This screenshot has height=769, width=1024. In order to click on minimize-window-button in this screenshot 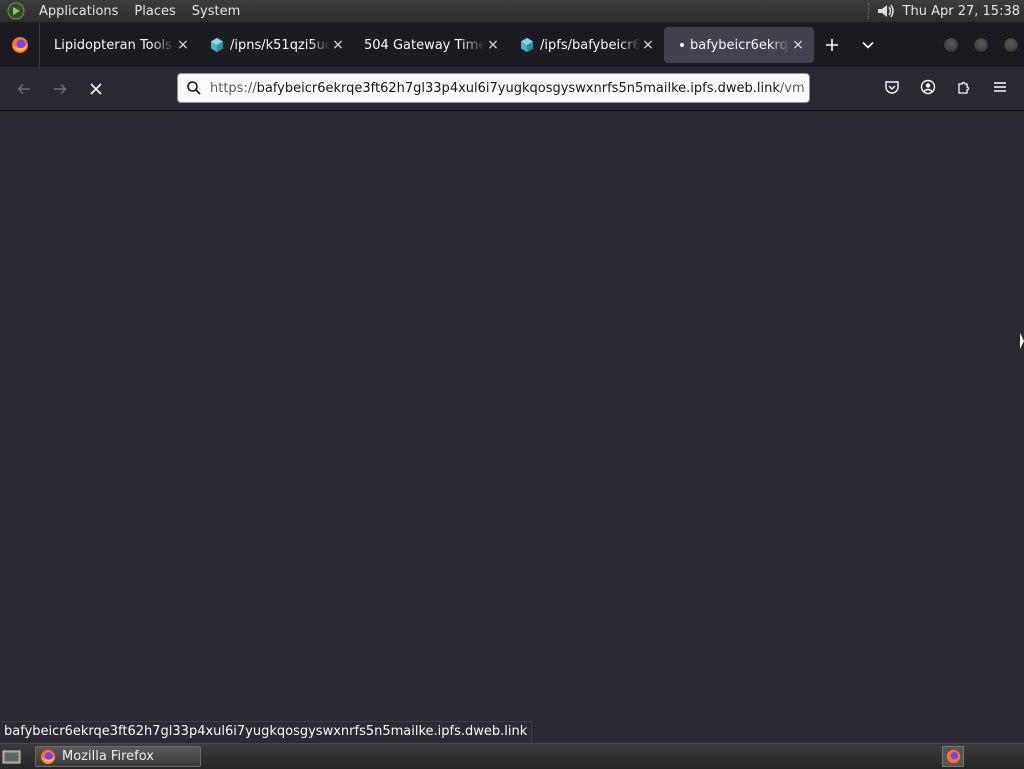, I will do `click(951, 45)`.